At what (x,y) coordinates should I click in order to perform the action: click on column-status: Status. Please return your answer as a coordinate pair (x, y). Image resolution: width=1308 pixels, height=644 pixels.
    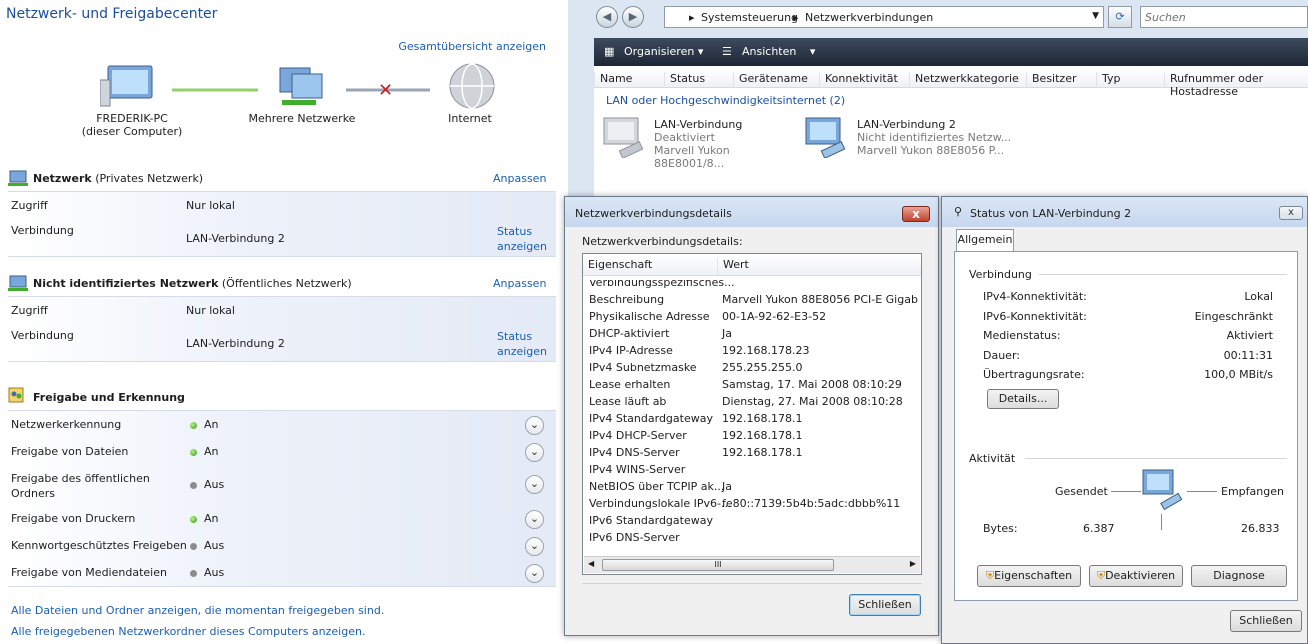
    Looking at the image, I should click on (684, 80).